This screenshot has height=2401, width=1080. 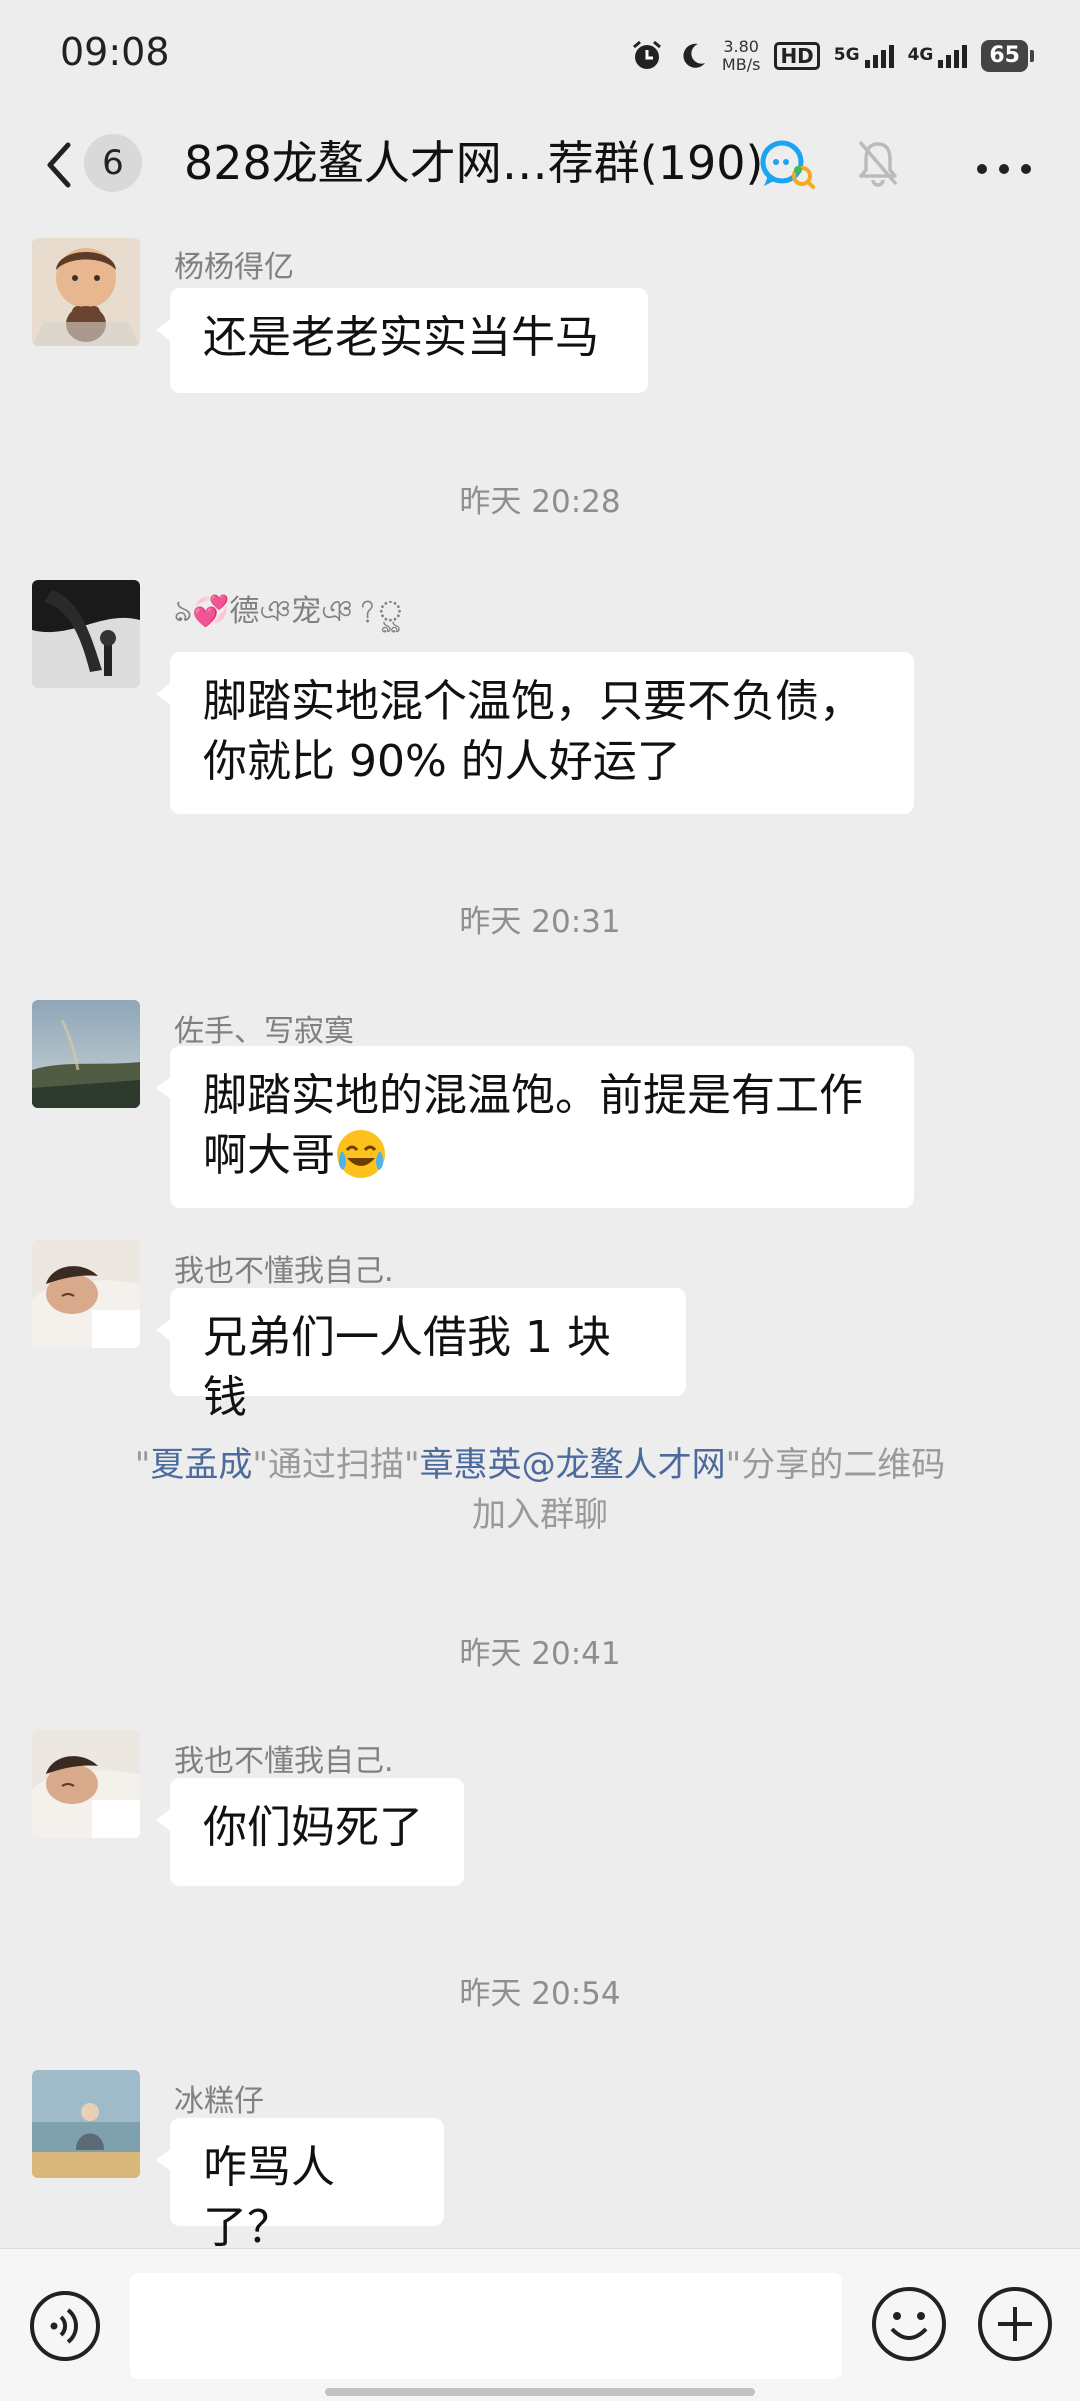 I want to click on sharer-link: 章惠英@龙鳌人才网, so click(x=573, y=1465).